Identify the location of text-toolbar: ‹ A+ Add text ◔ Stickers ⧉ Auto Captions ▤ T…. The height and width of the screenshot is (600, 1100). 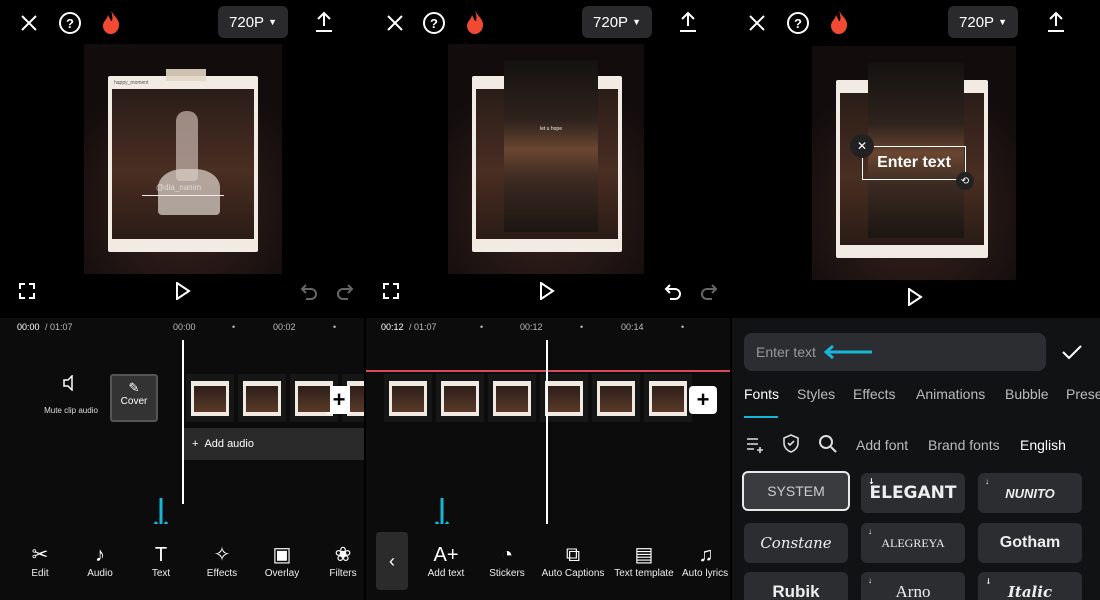
(548, 562).